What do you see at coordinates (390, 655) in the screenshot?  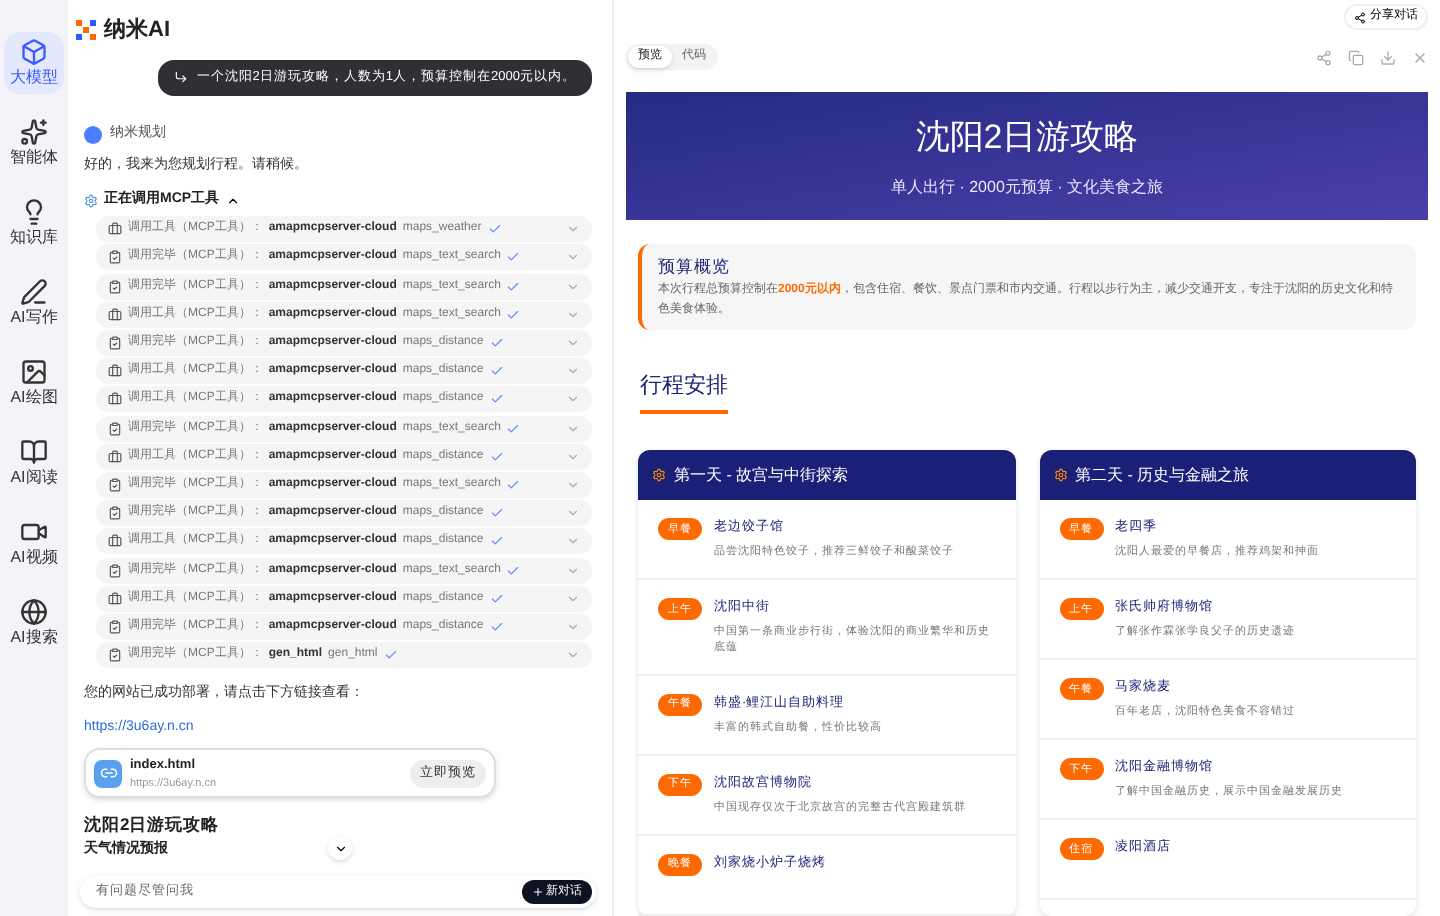 I see `check-icon` at bounding box center [390, 655].